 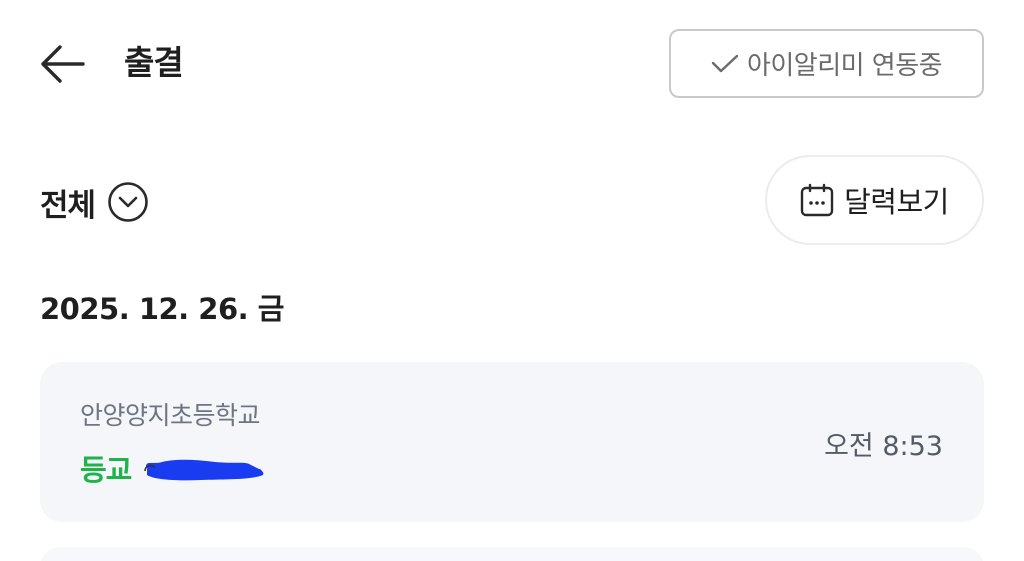 What do you see at coordinates (512, 554) in the screenshot?
I see `next-record-card` at bounding box center [512, 554].